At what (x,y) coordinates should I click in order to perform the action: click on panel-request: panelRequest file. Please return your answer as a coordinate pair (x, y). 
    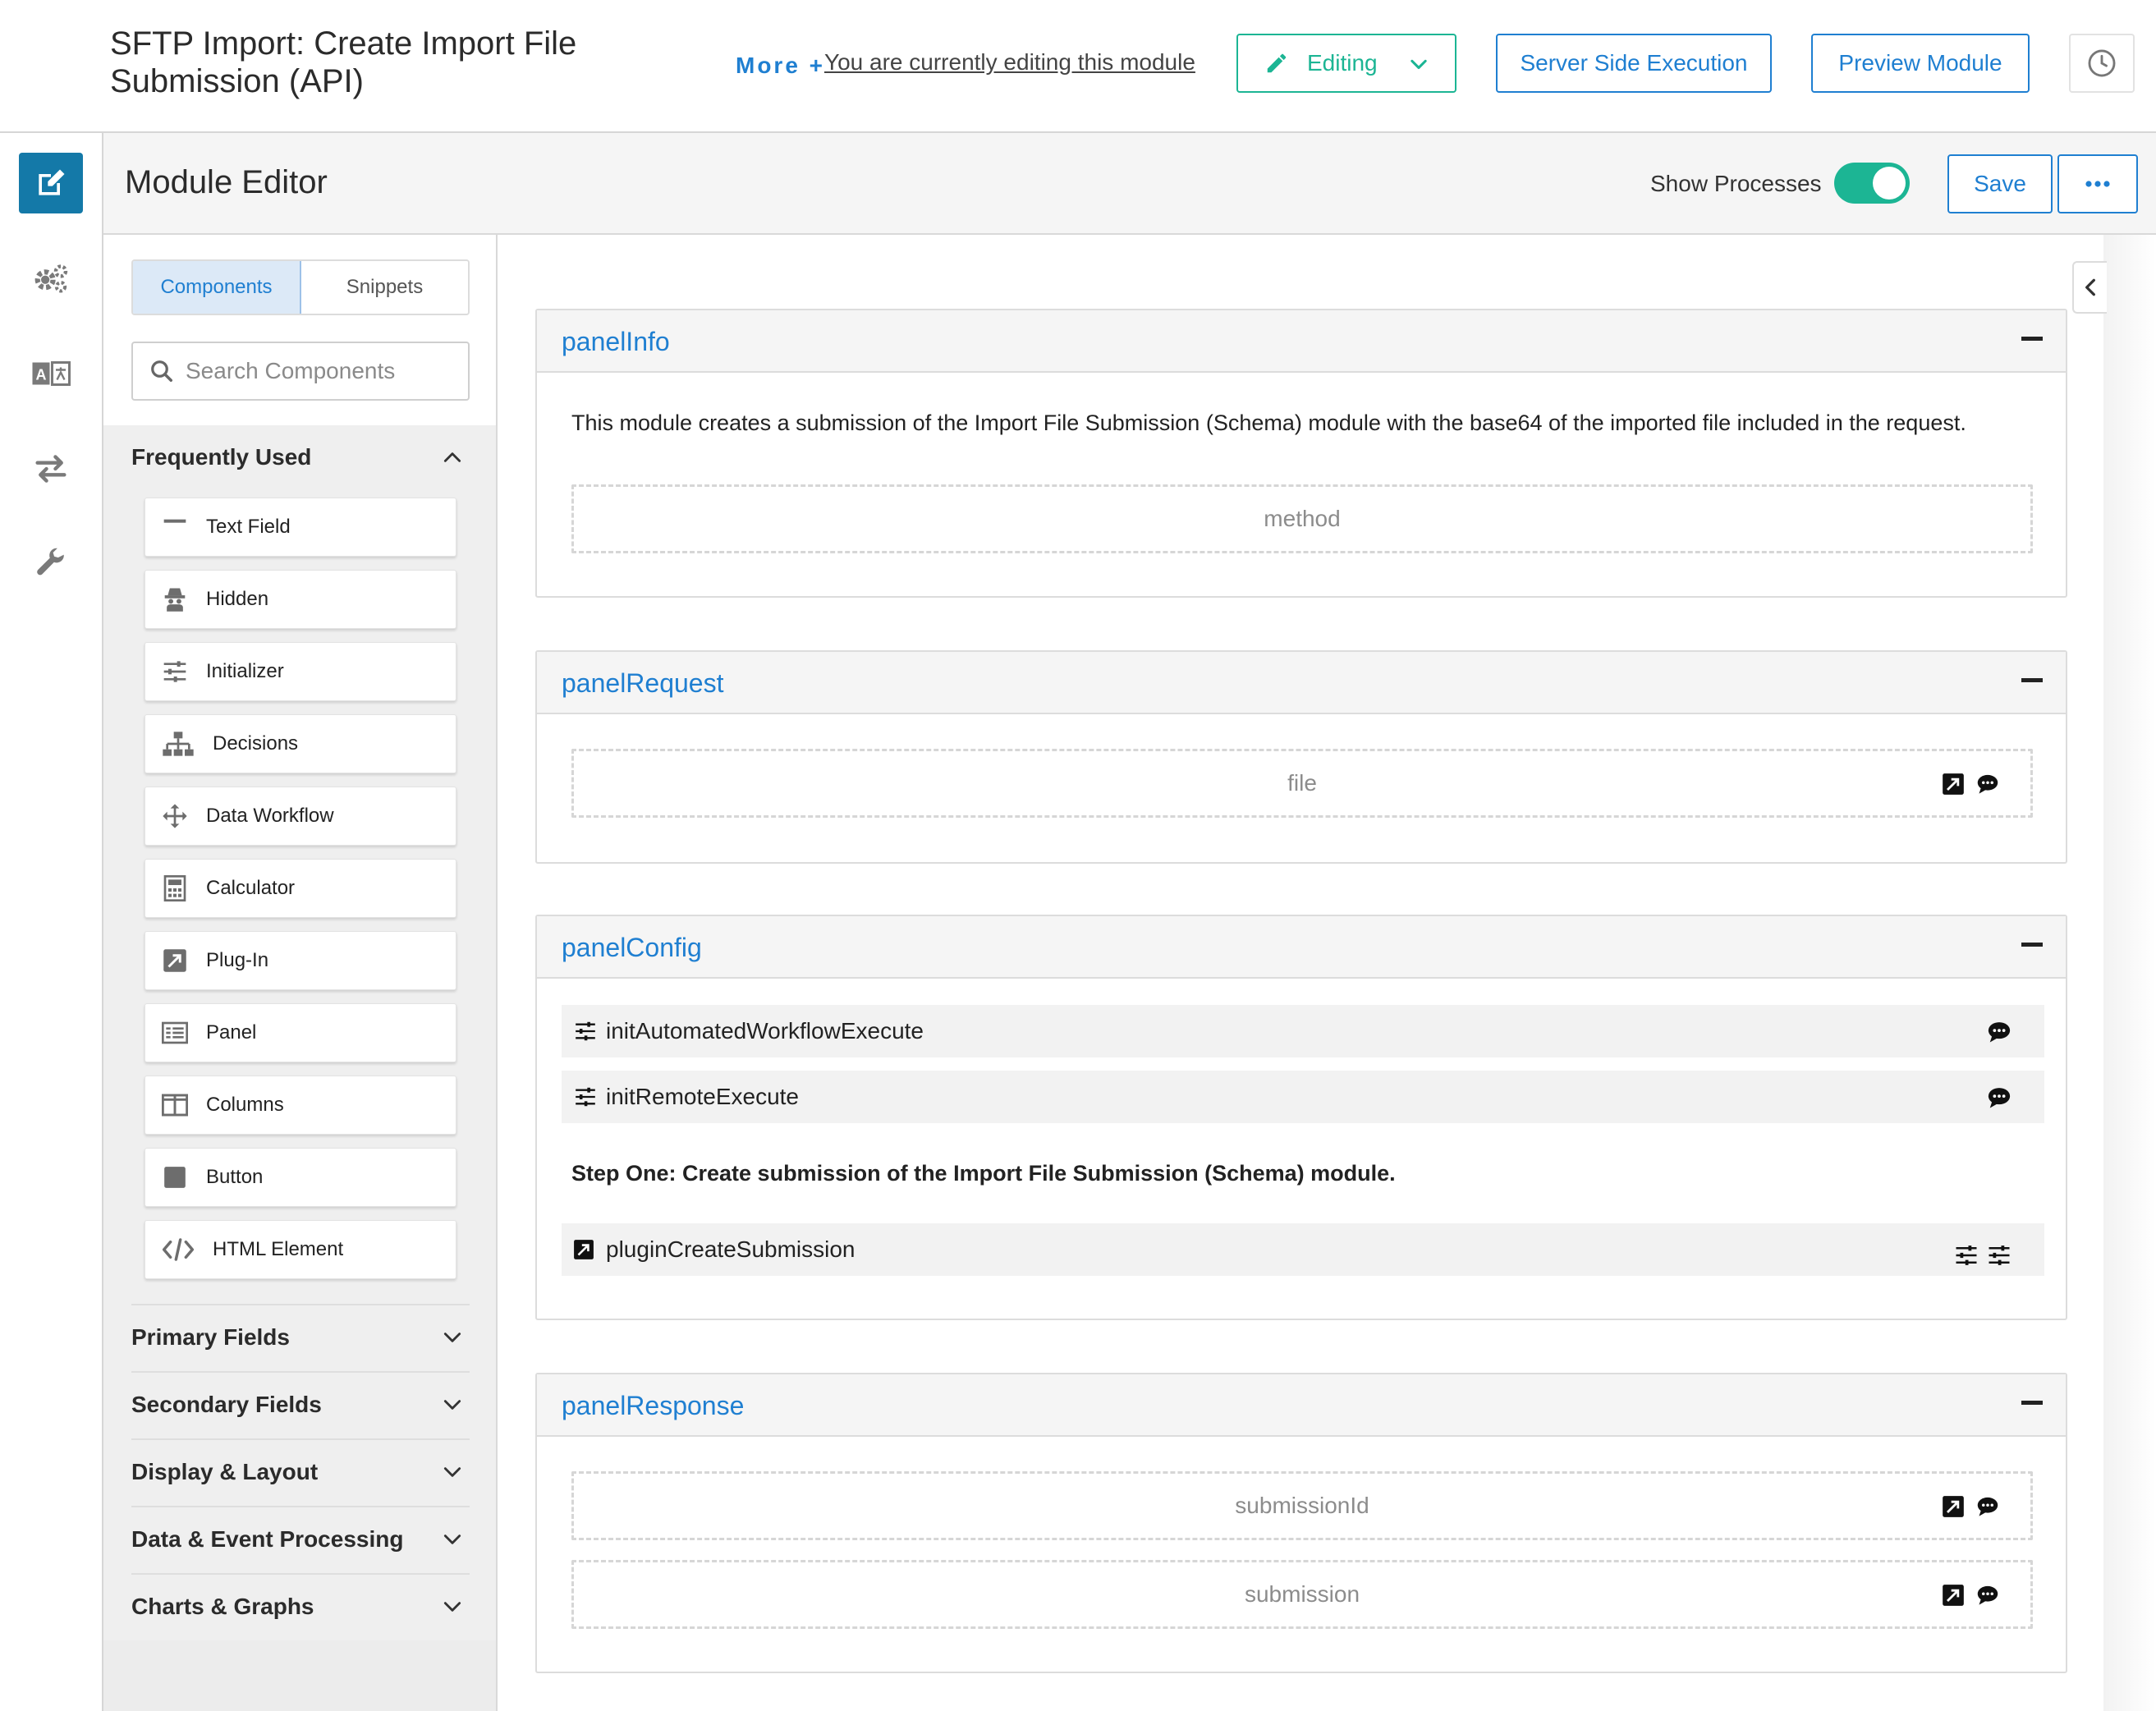
    Looking at the image, I should click on (1301, 757).